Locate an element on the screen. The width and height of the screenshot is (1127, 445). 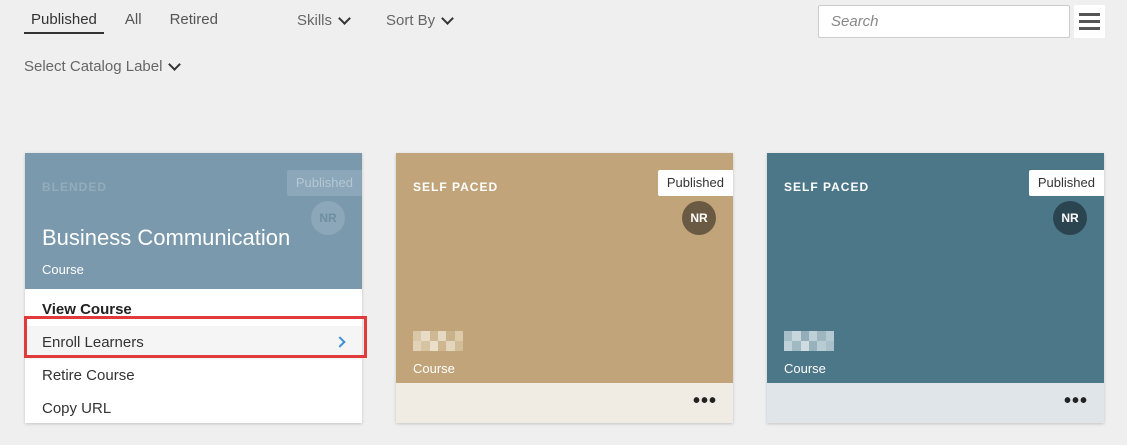
hamburger-icon is located at coordinates (1089, 14).